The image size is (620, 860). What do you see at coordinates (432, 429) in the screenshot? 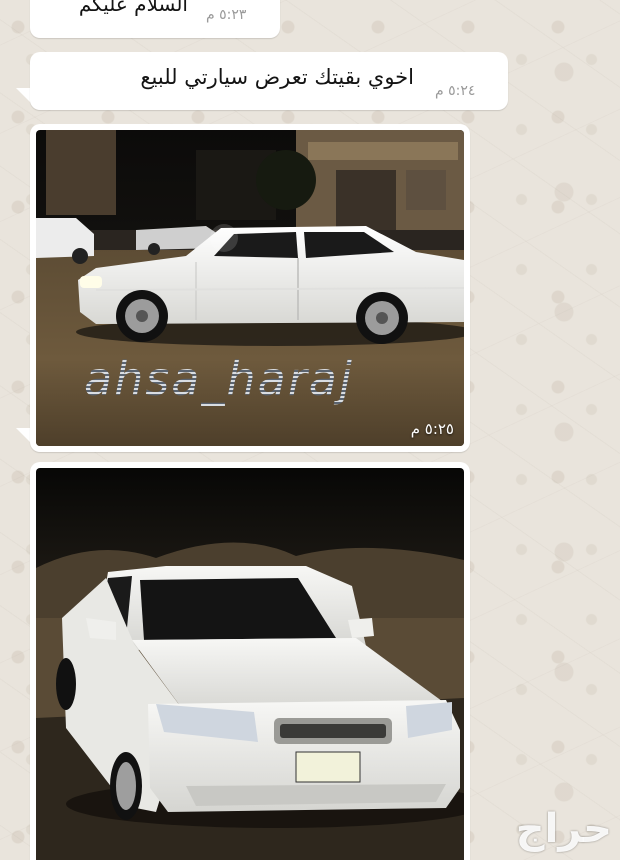
I see `photo-timestamp: ٥:٢٥ م` at bounding box center [432, 429].